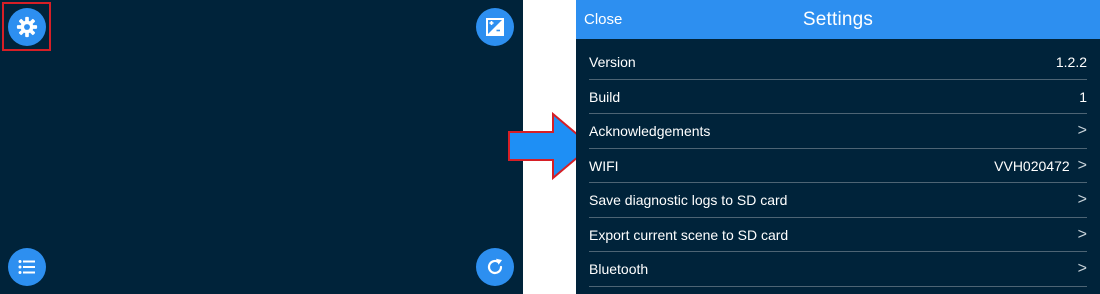 The width and height of the screenshot is (1100, 294). I want to click on settings-row-export-scene: Export current scene to SD card >, so click(838, 235).